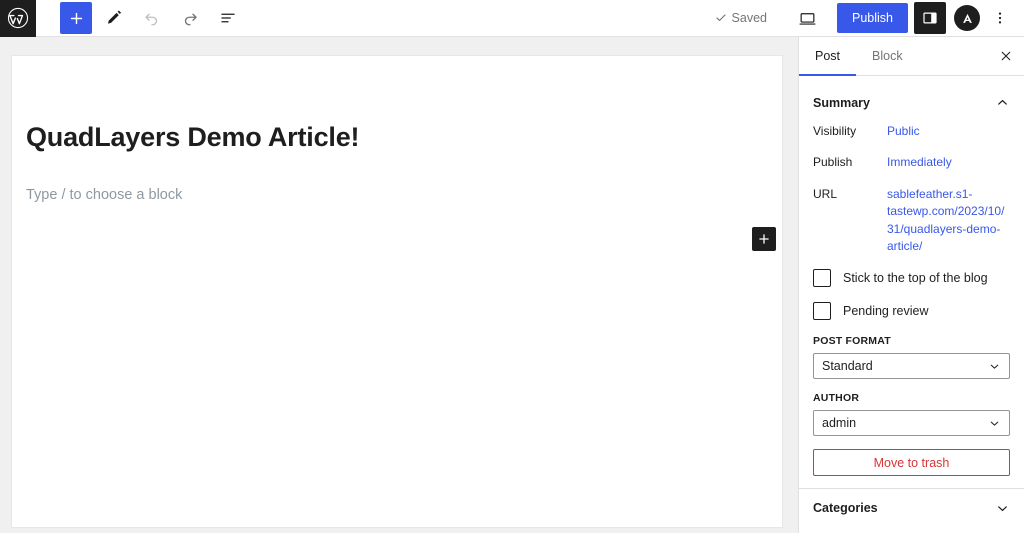  Describe the element at coordinates (845, 508) in the screenshot. I see `categories-title: Categories` at that location.